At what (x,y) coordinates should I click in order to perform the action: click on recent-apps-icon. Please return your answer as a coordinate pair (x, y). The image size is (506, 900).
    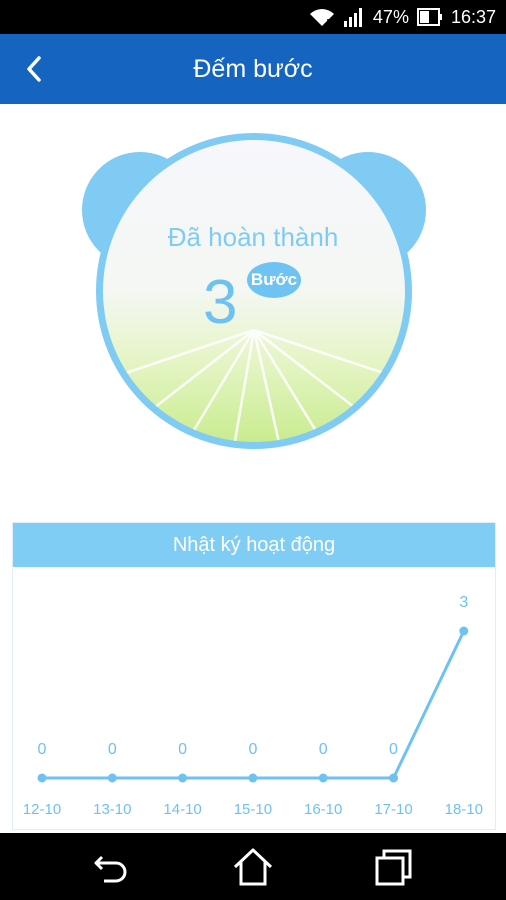
    Looking at the image, I should click on (393, 867).